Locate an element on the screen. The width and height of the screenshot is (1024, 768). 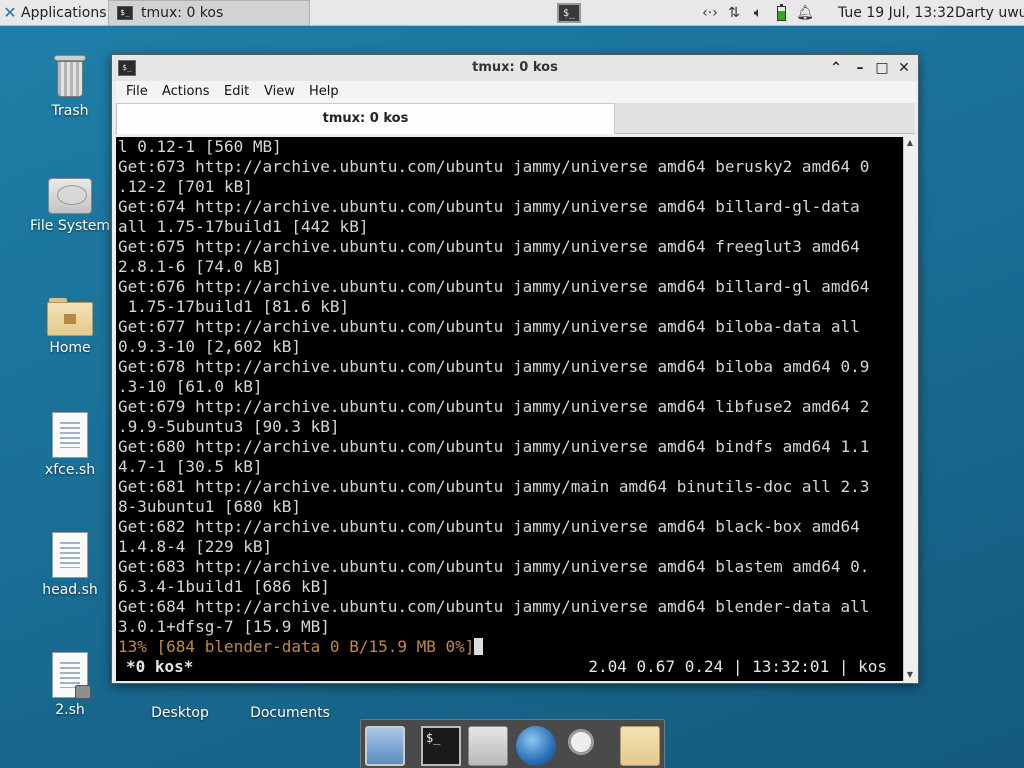
terminal-line: 6.3.4-1build1 [686 kB] is located at coordinates (224, 586).